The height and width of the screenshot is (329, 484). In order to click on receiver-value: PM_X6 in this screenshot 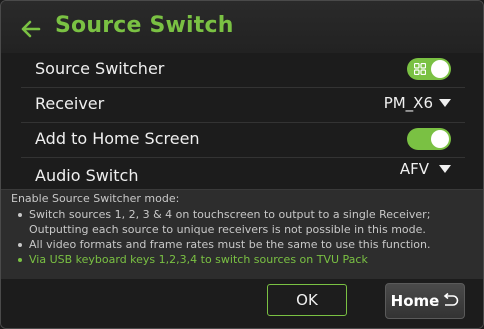, I will do `click(408, 103)`.